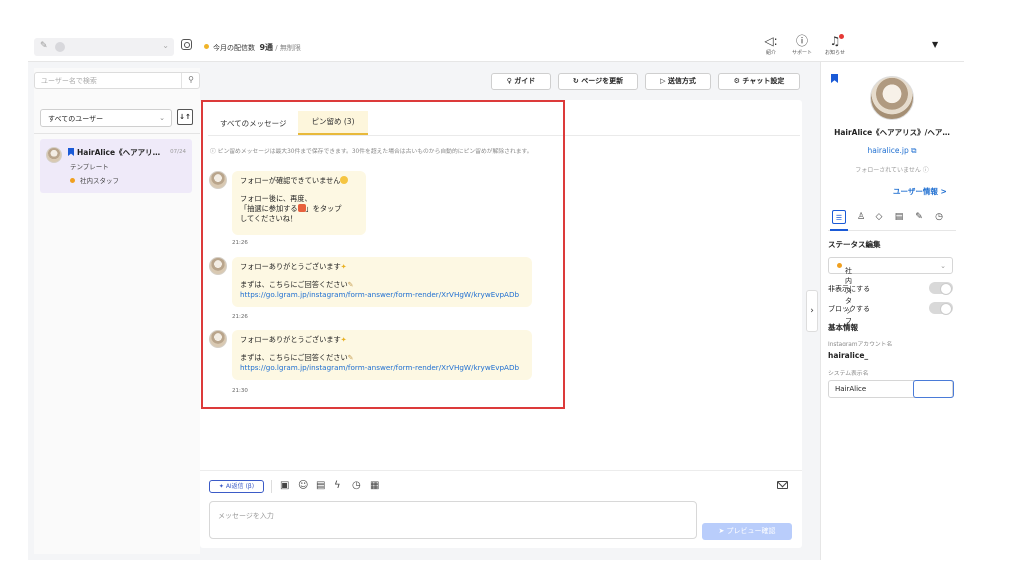 The height and width of the screenshot is (576, 1024). Describe the element at coordinates (851, 389) in the screenshot. I see `display-name-value: HairAlice` at that location.